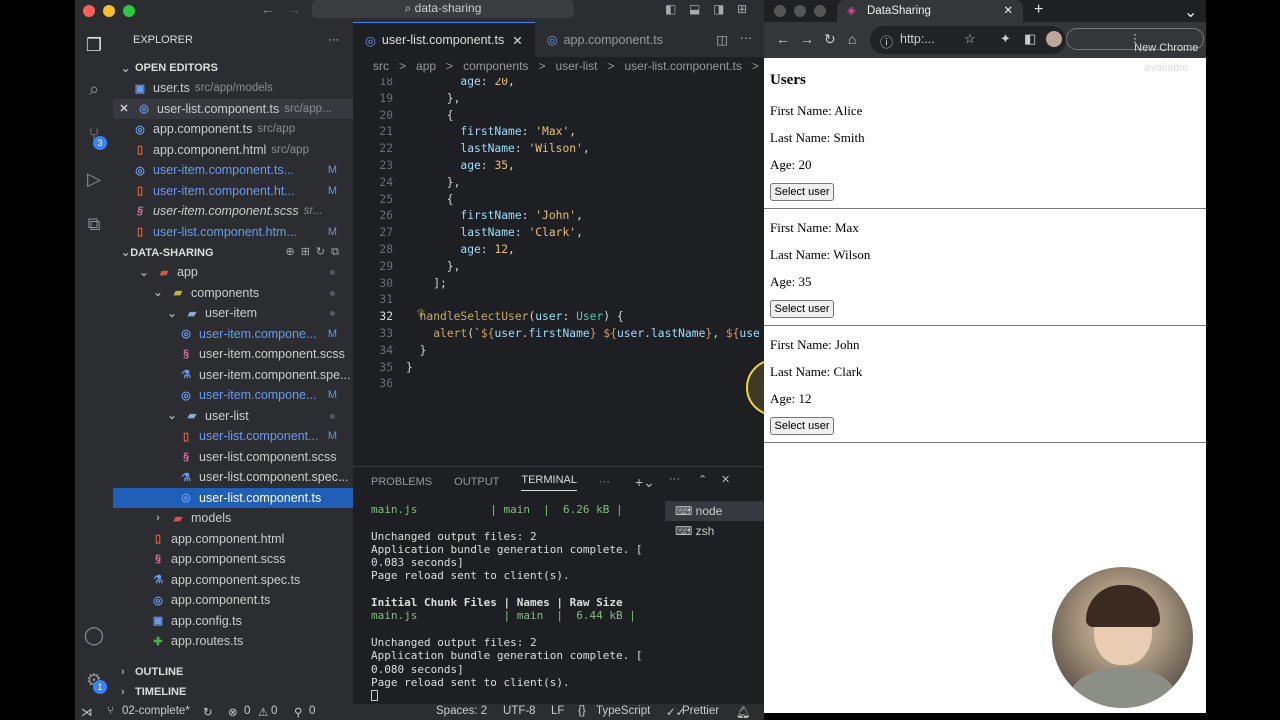 The image size is (1280, 720). Describe the element at coordinates (421, 314) in the screenshot. I see `lightbulb-icon: 💡︎` at that location.